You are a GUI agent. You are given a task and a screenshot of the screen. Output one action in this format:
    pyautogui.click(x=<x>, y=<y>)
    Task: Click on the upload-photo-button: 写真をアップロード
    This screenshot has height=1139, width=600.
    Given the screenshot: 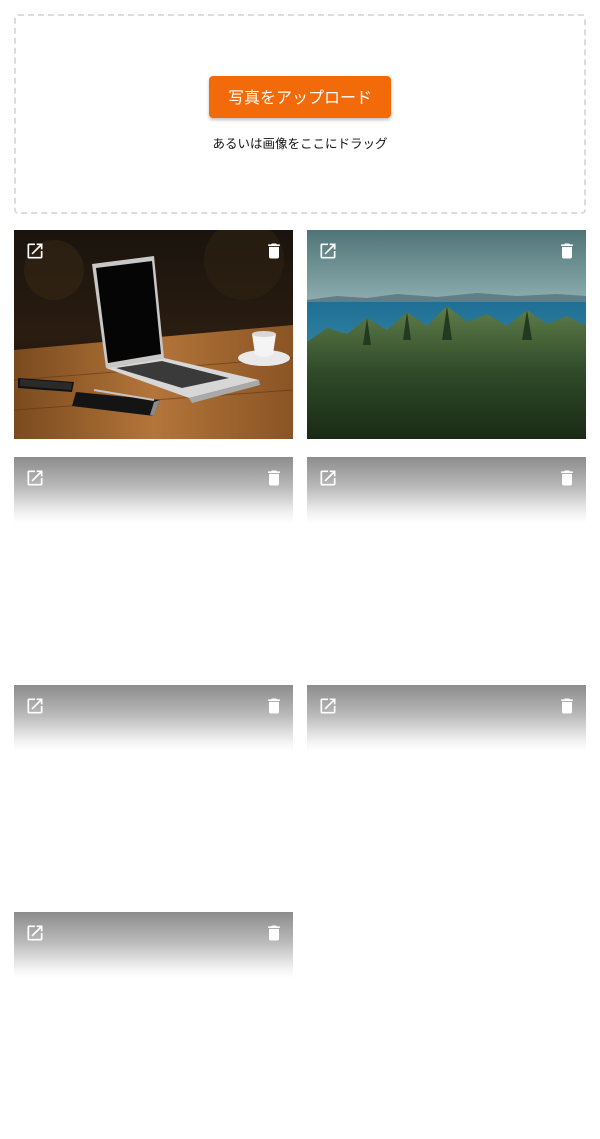 What is the action you would take?
    pyautogui.click(x=300, y=97)
    